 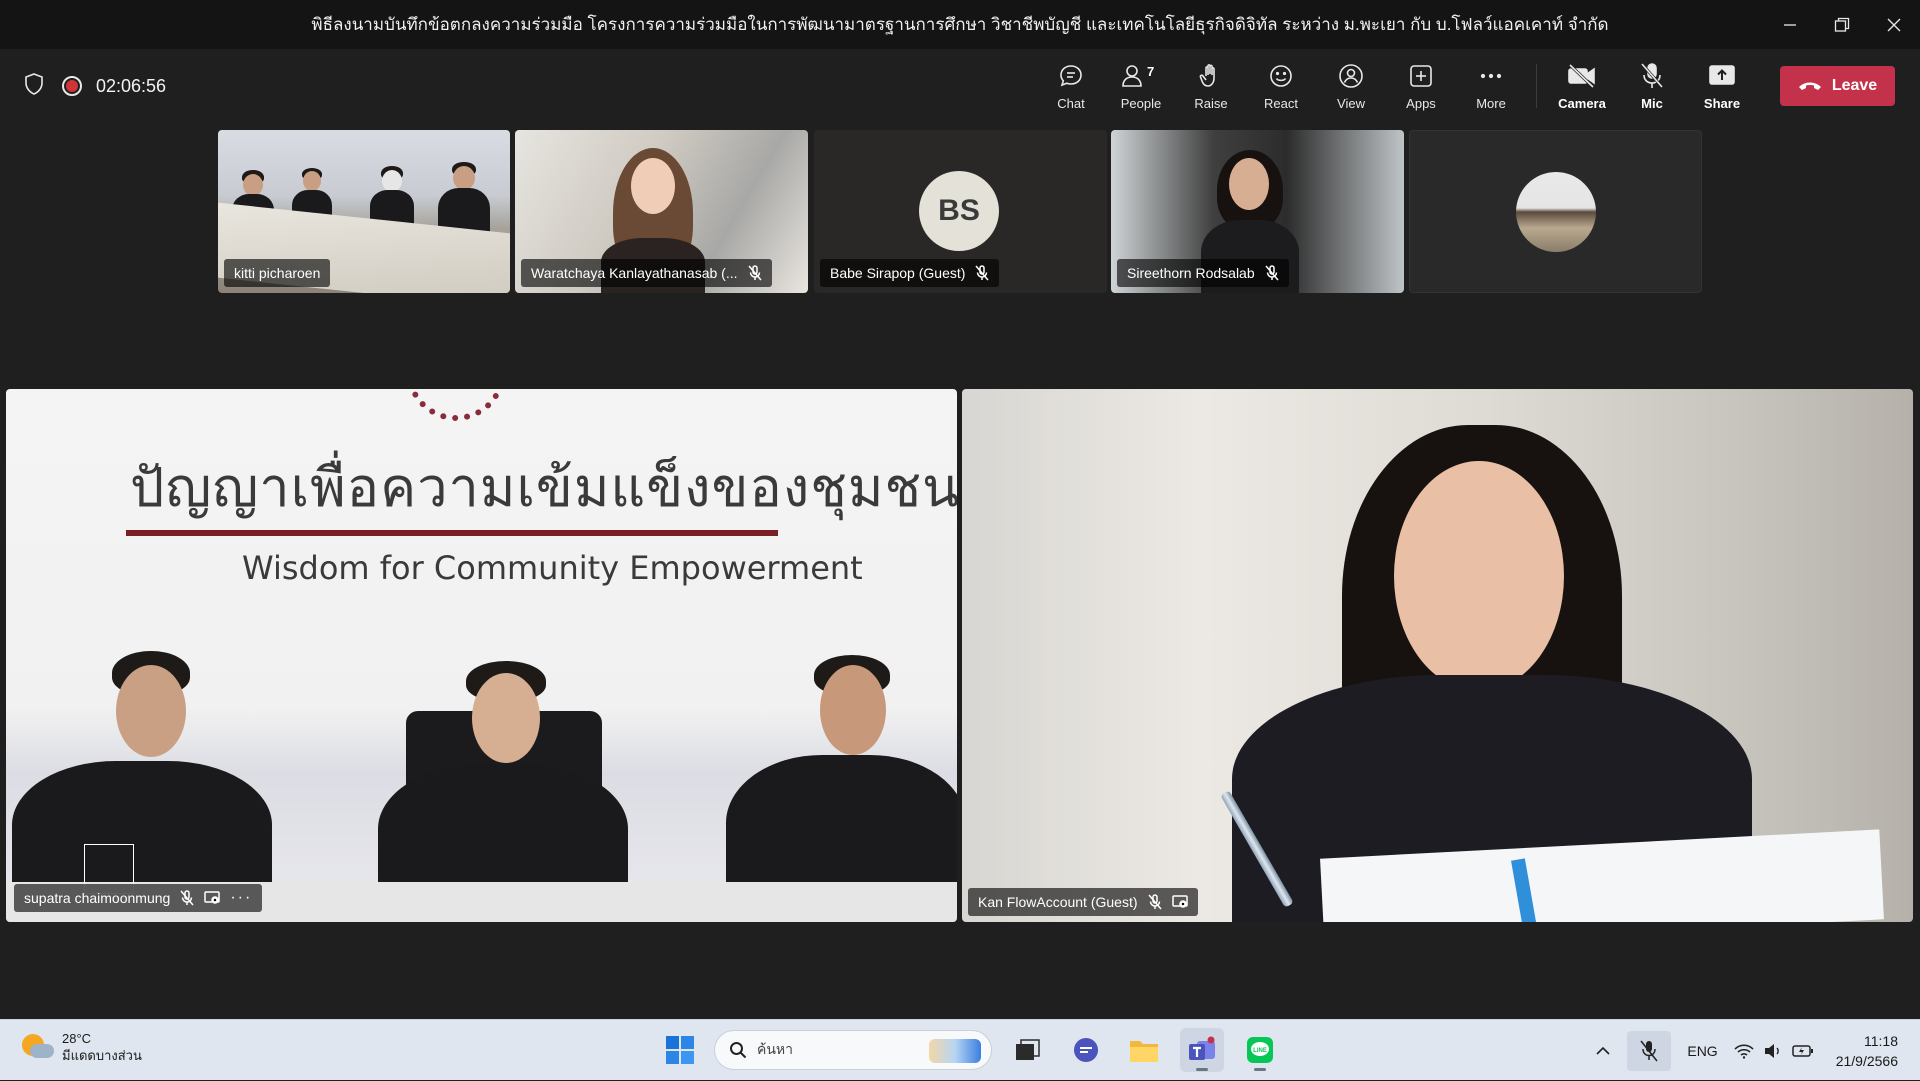 I want to click on participant-more-icon: ···, so click(x=241, y=898).